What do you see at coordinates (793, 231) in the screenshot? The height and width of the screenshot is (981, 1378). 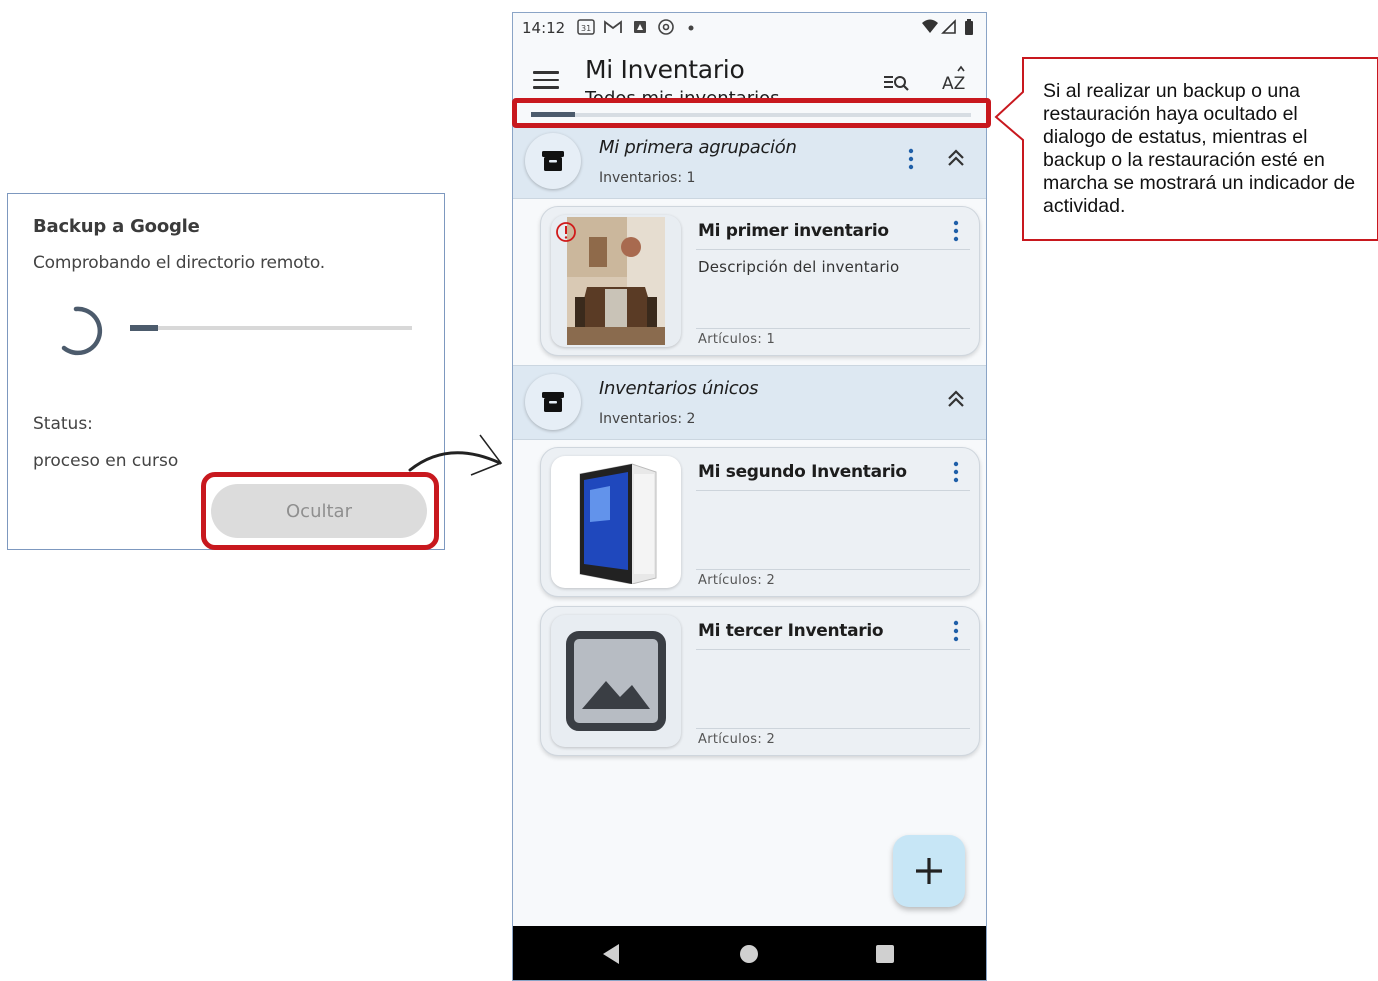 I see `inventory-title: Mi primer inventario` at bounding box center [793, 231].